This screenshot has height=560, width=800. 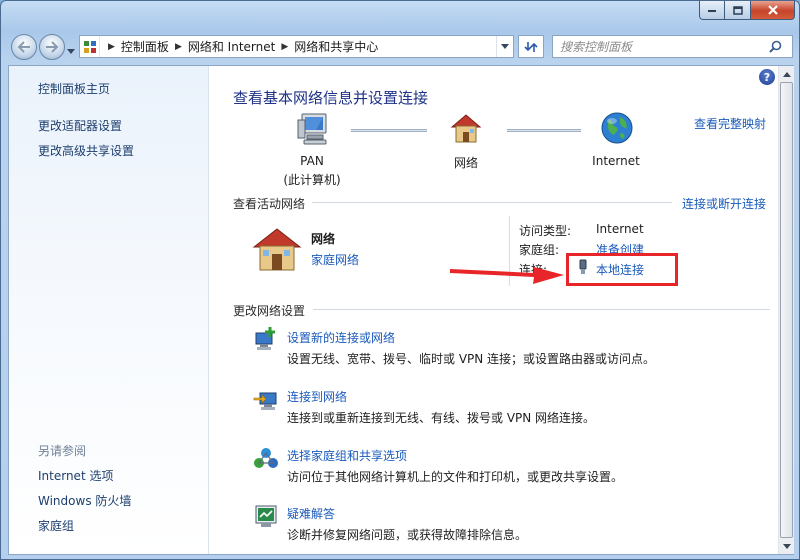 I want to click on page-title: 查看基本网络信息并设置连接, so click(x=331, y=98).